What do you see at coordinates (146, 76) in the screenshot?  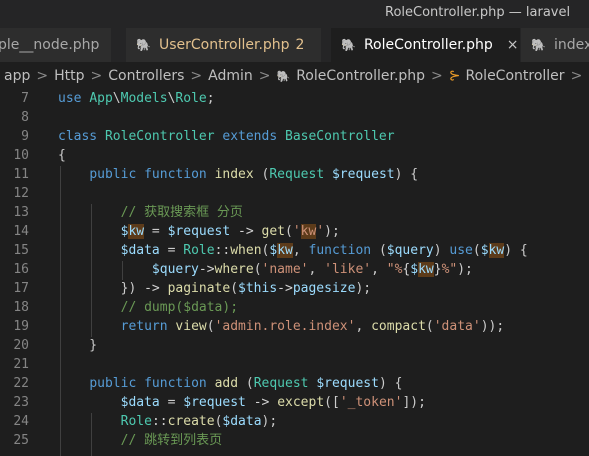 I see `breadcrumb-controllers: Controllers` at bounding box center [146, 76].